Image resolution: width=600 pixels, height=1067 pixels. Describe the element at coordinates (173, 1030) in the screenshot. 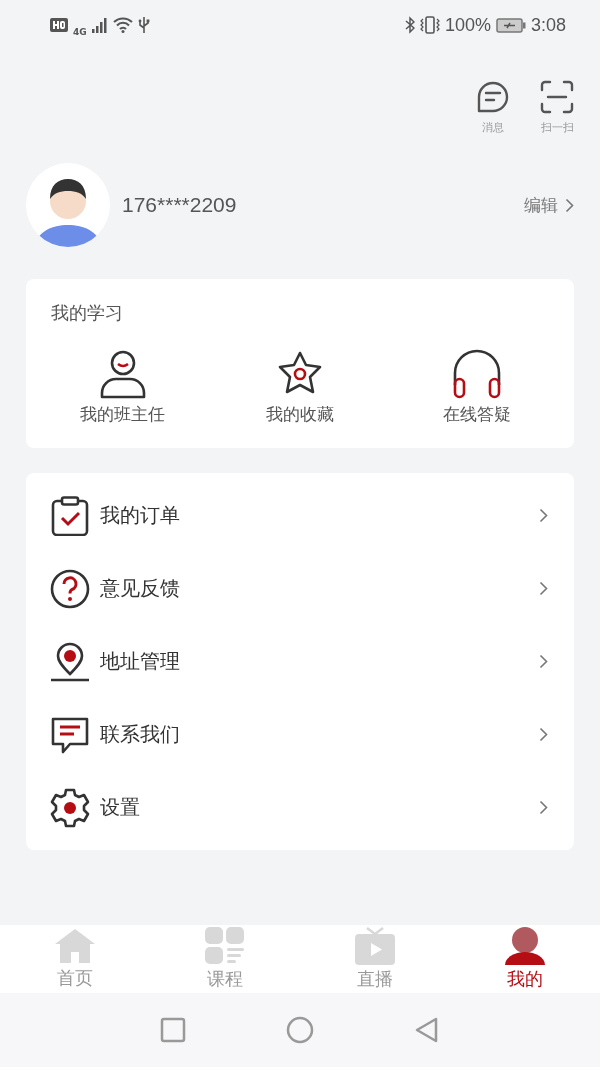

I see `square-icon` at that location.